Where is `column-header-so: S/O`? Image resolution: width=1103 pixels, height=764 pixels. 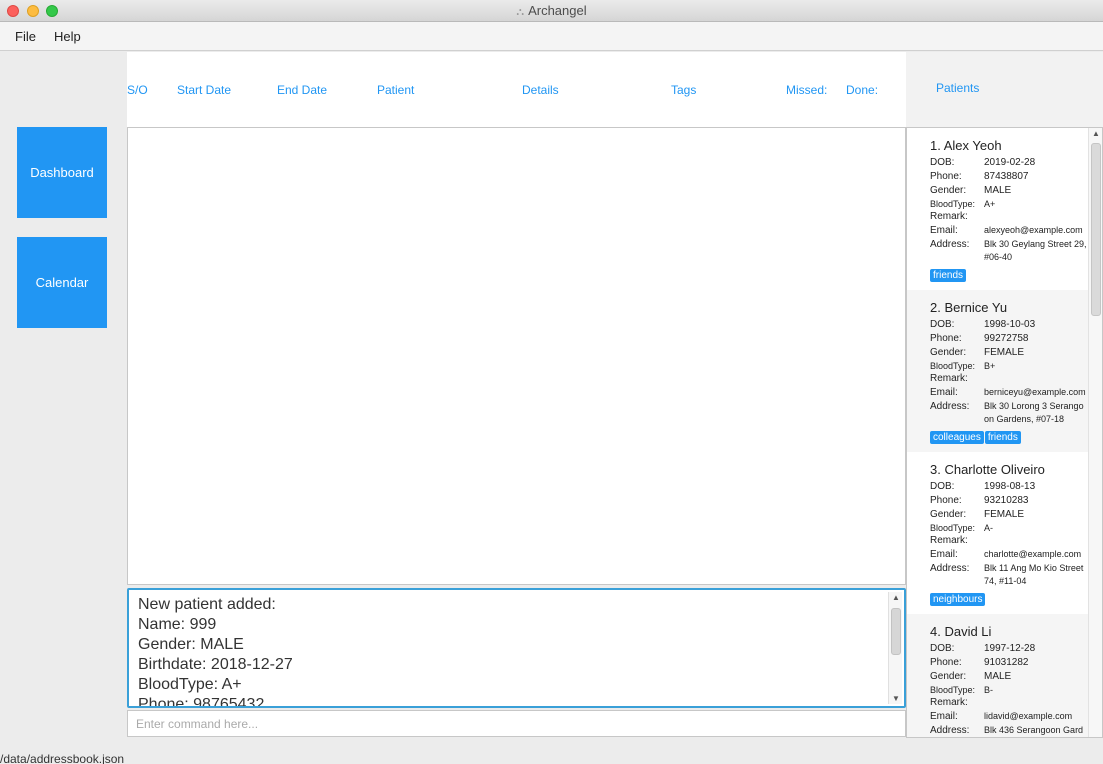 column-header-so: S/O is located at coordinates (137, 90).